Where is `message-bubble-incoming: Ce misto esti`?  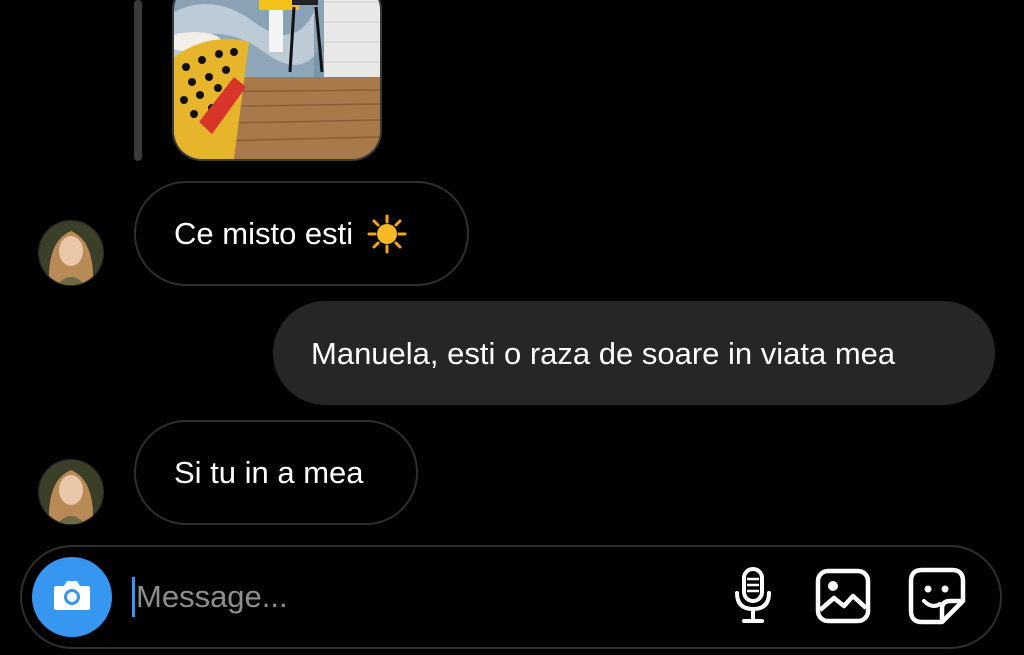 message-bubble-incoming: Ce misto esti is located at coordinates (301, 233).